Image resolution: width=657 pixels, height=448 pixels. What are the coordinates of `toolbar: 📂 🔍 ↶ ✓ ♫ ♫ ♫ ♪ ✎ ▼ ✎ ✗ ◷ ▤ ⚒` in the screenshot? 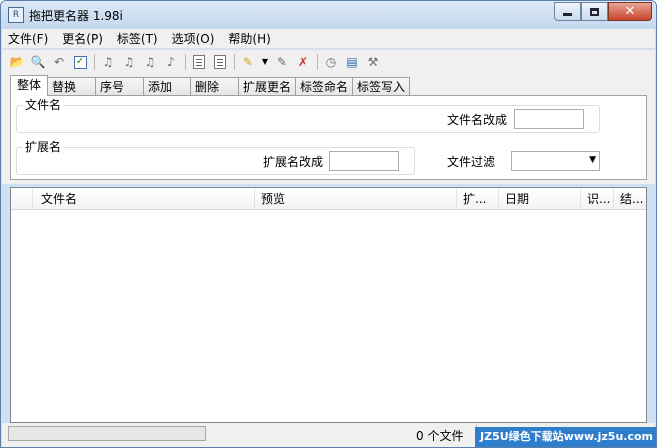 It's located at (328, 62).